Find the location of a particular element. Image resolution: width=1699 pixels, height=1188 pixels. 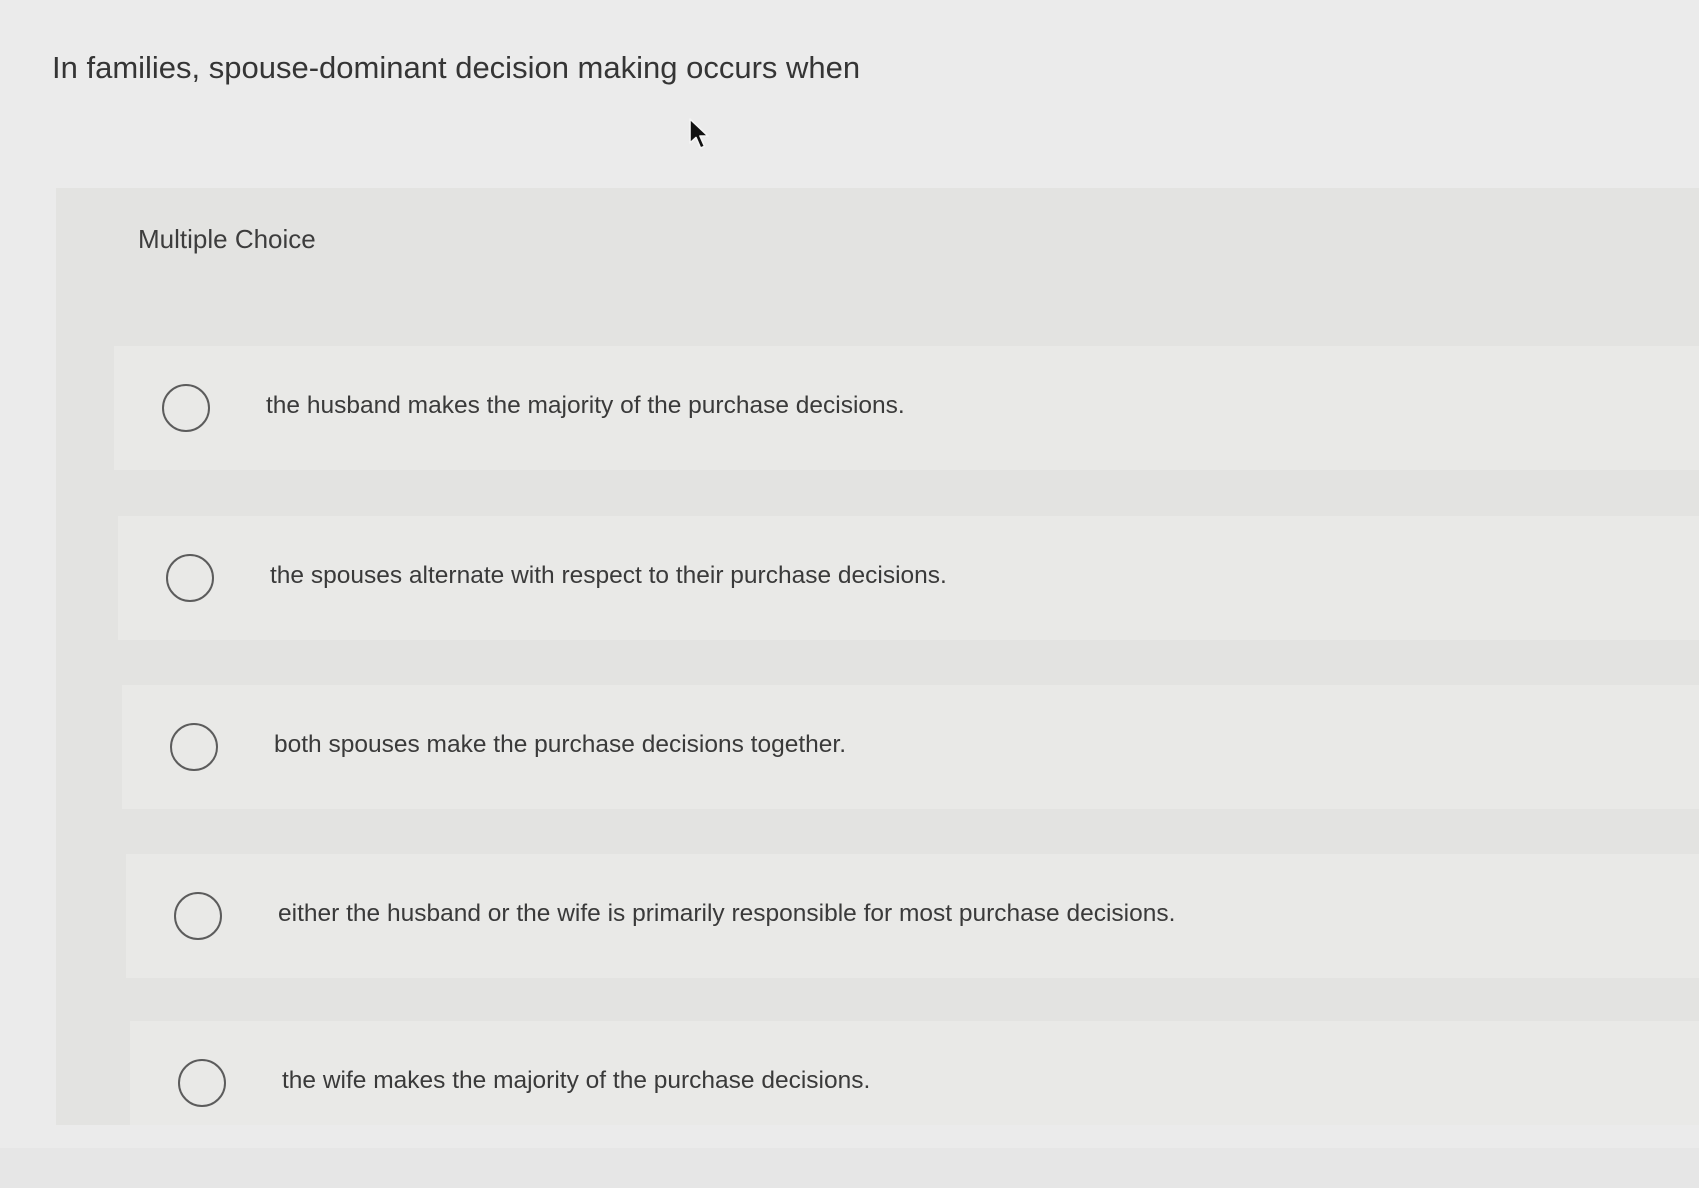

page-footer-area is located at coordinates (849, 1168).